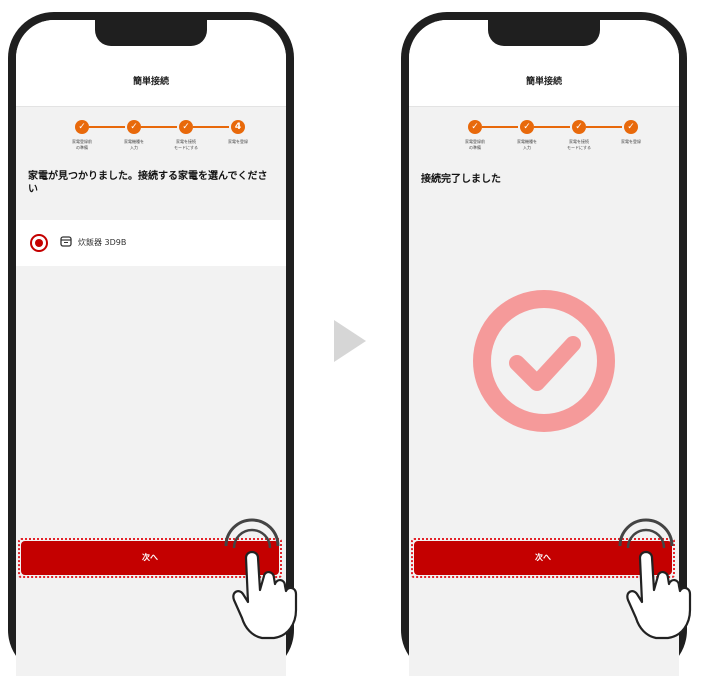  Describe the element at coordinates (350, 341) in the screenshot. I see `triangle-right-icon` at that location.